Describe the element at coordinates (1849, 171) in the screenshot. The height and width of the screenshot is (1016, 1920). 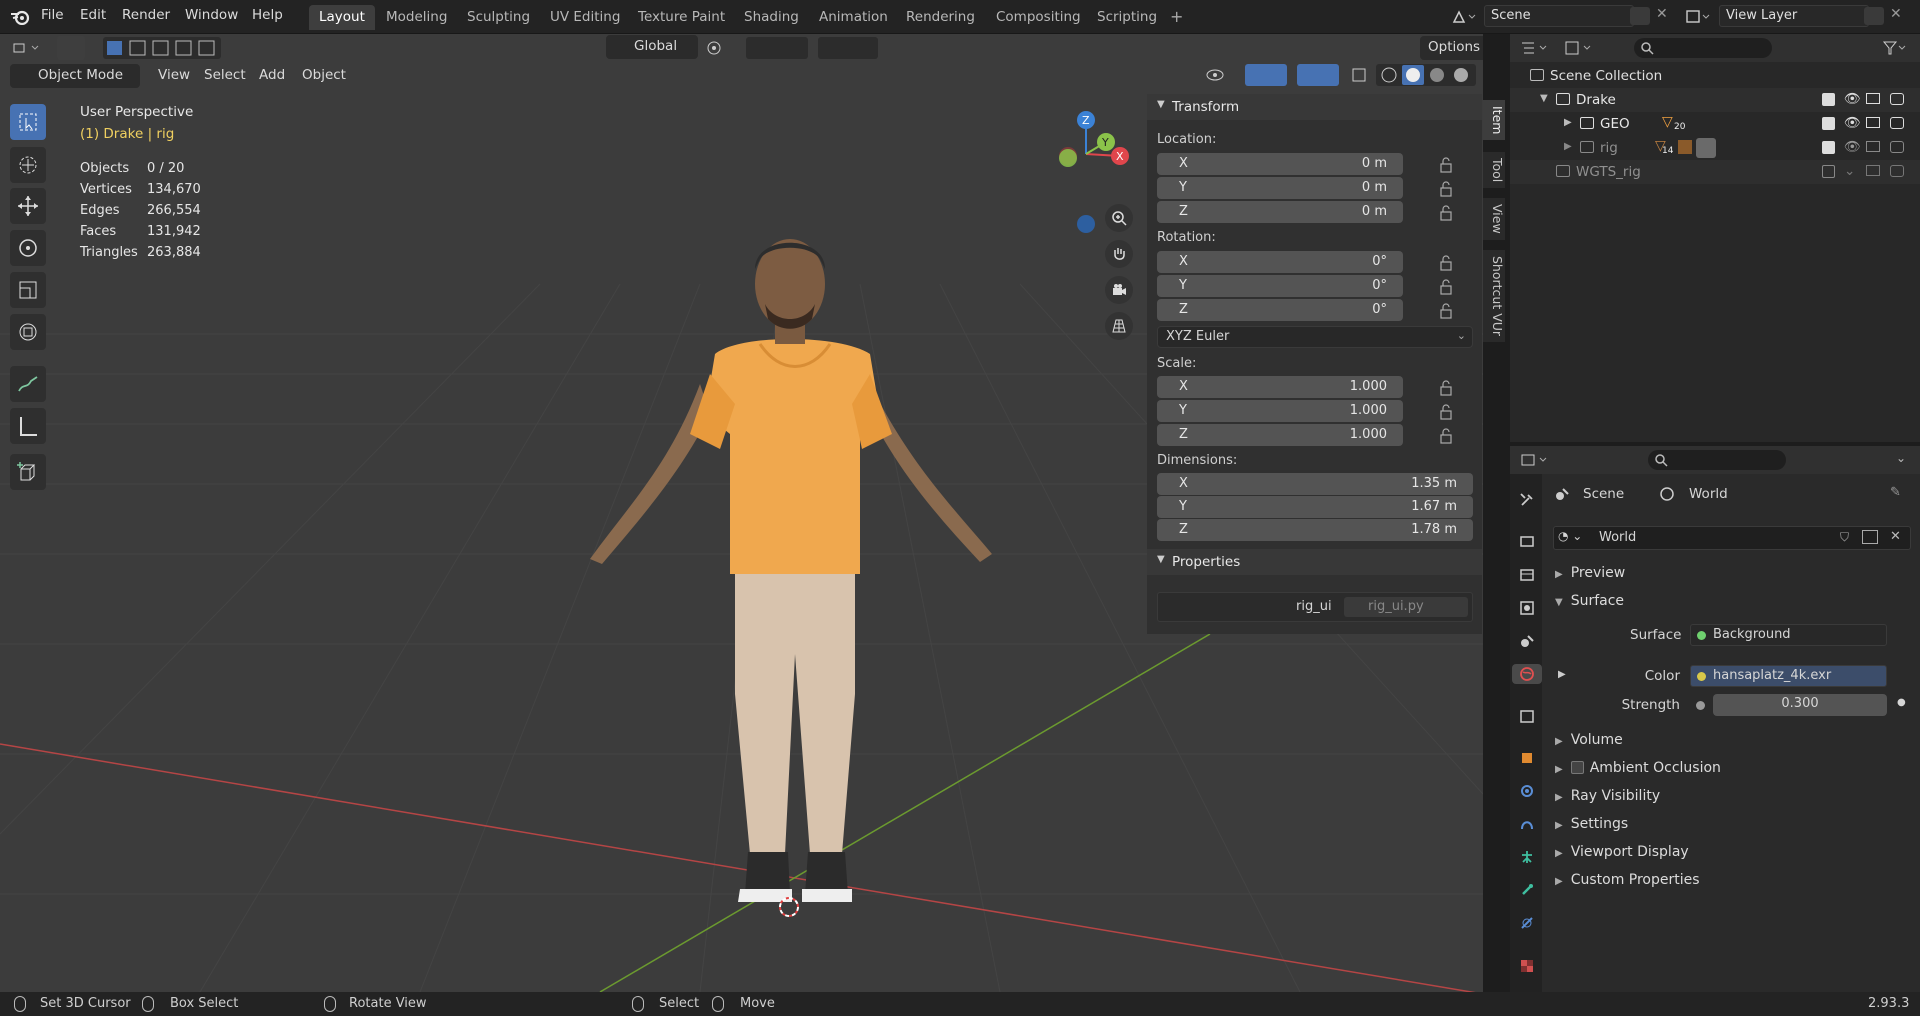
I see `eye-closed-icon: ⌄` at that location.